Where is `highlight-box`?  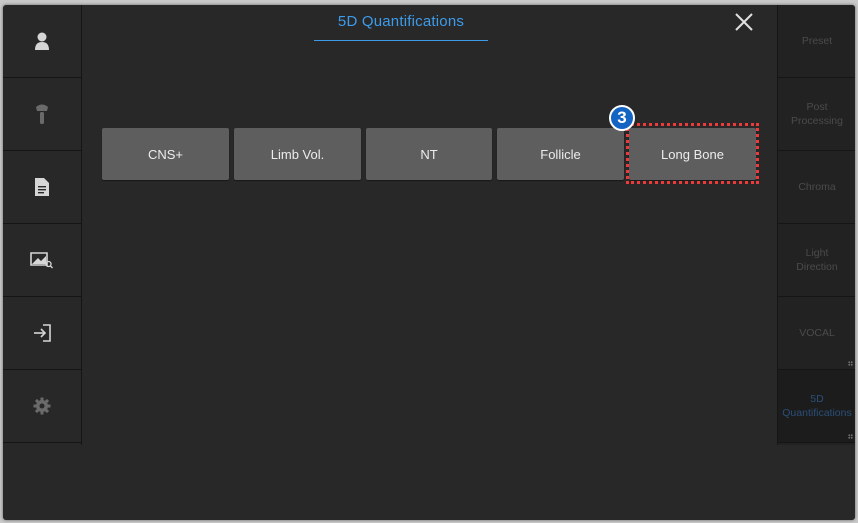 highlight-box is located at coordinates (692, 153).